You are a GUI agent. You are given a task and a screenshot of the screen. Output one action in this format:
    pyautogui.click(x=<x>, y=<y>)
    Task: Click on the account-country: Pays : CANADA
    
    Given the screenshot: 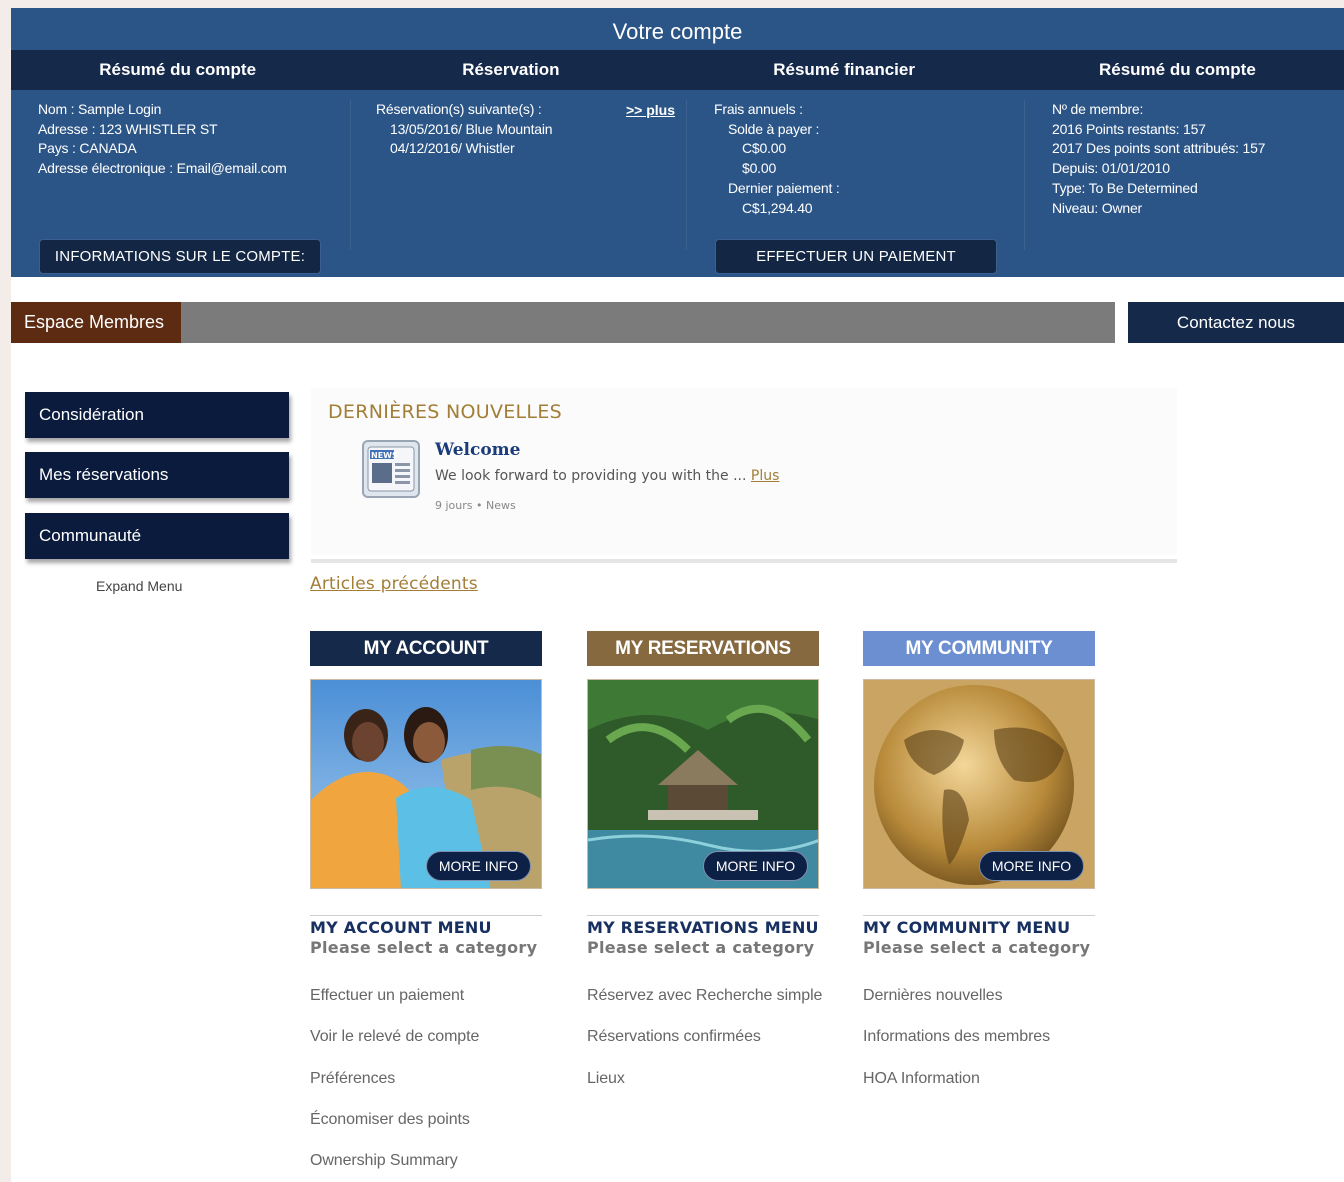 What is the action you would take?
    pyautogui.click(x=87, y=148)
    